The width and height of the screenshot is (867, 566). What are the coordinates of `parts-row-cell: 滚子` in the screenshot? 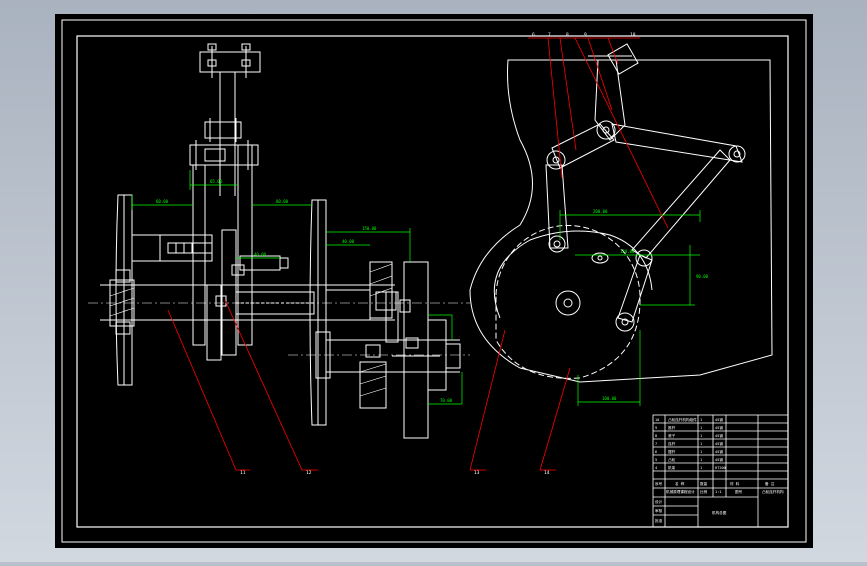 It's located at (672, 435).